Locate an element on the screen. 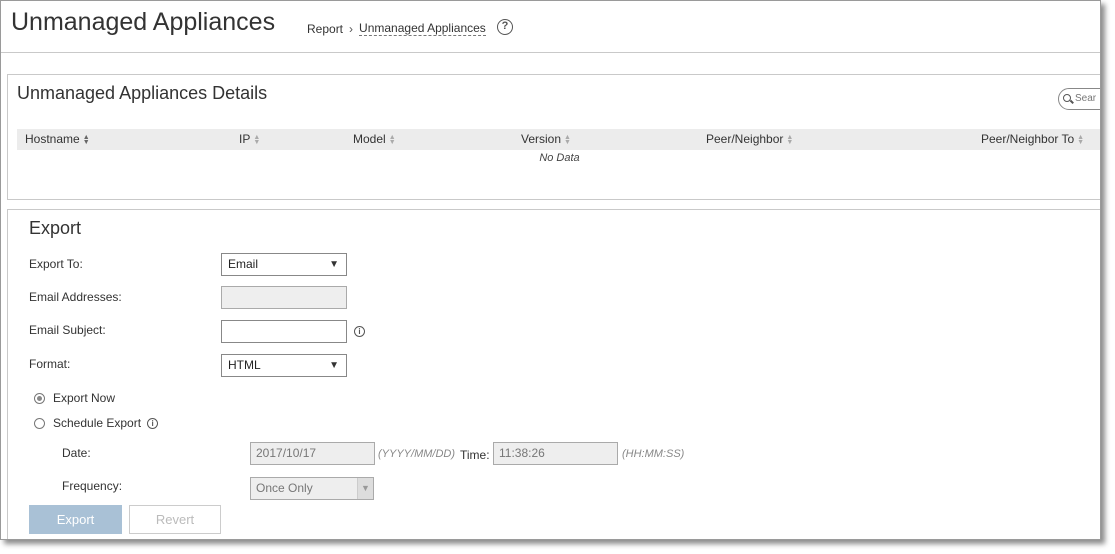 The height and width of the screenshot is (554, 1115). column-model: Model ▲ ▼ is located at coordinates (374, 139).